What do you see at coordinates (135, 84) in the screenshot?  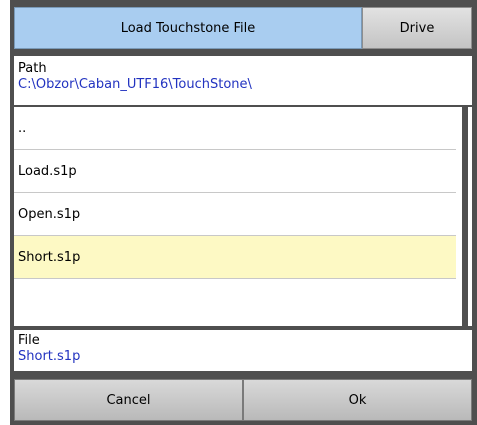 I see `path-value: C:\Obzor\Caban_UTF16\TouchStone\` at bounding box center [135, 84].